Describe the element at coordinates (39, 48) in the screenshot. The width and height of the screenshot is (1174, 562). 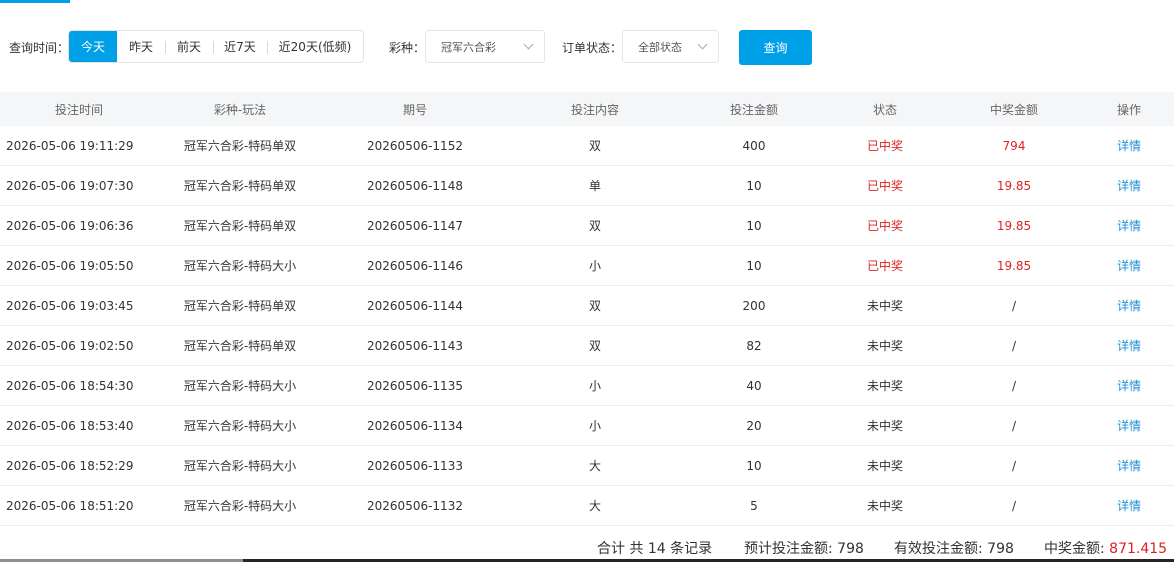
I see `time-label: 查询时间：` at that location.